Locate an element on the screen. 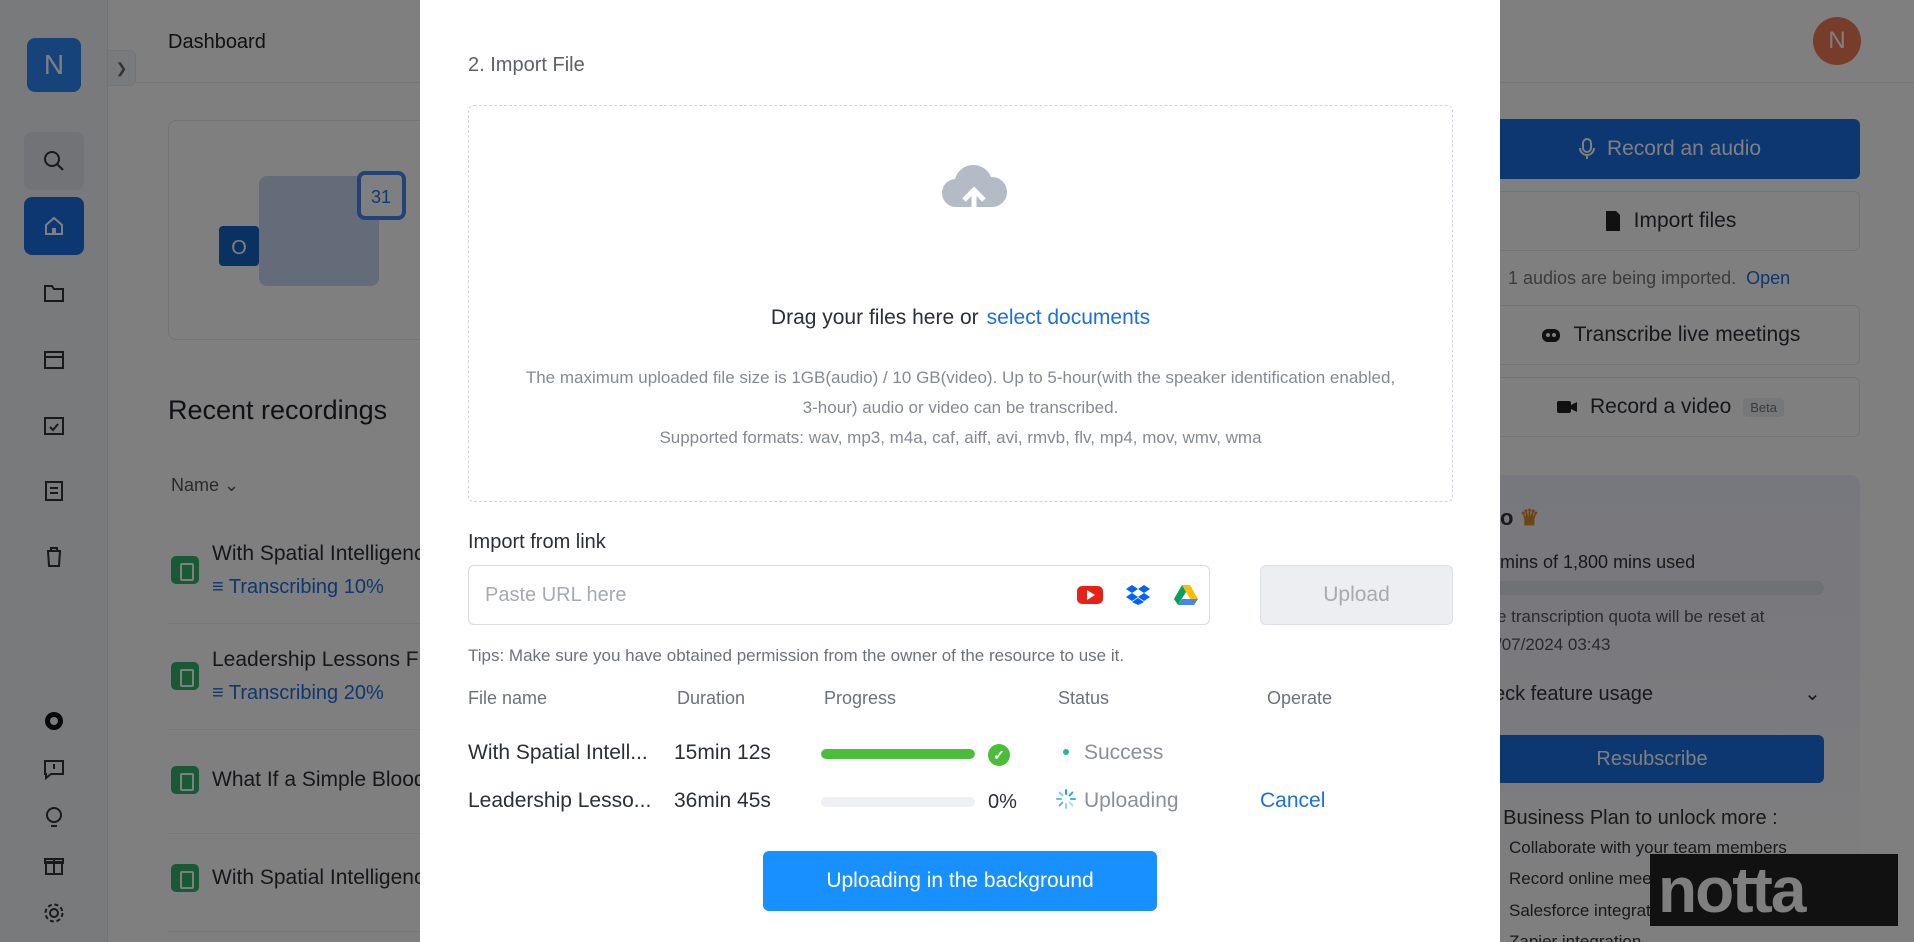  progress-header: Progress is located at coordinates (860, 698).